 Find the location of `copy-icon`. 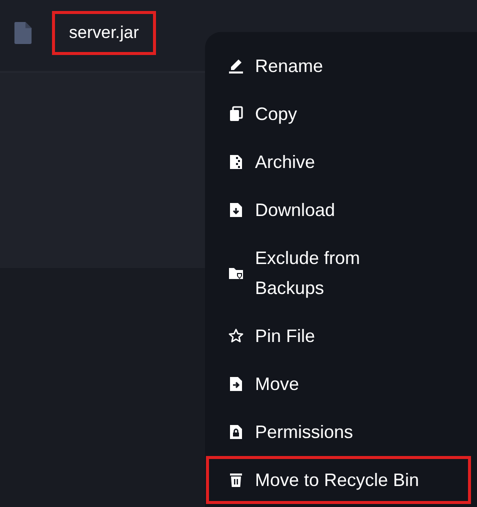

copy-icon is located at coordinates (236, 114).